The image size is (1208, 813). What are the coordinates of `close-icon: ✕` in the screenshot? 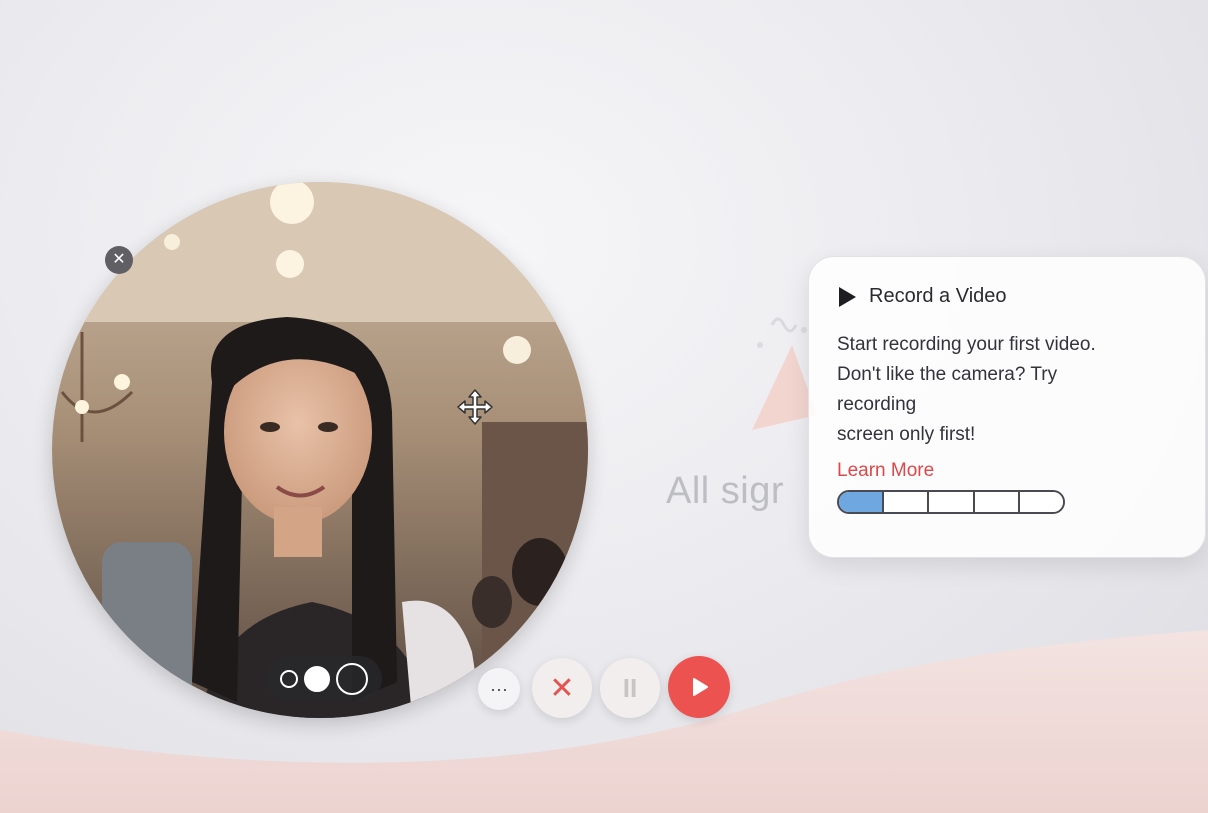 It's located at (119, 259).